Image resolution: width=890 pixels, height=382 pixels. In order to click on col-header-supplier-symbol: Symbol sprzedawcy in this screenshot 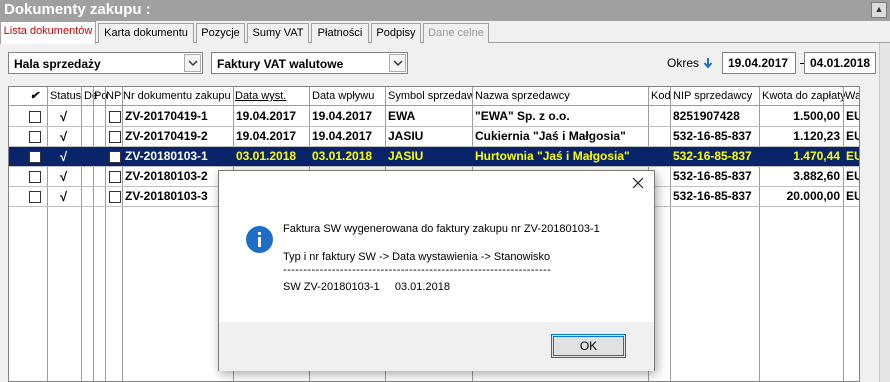, I will do `click(430, 96)`.